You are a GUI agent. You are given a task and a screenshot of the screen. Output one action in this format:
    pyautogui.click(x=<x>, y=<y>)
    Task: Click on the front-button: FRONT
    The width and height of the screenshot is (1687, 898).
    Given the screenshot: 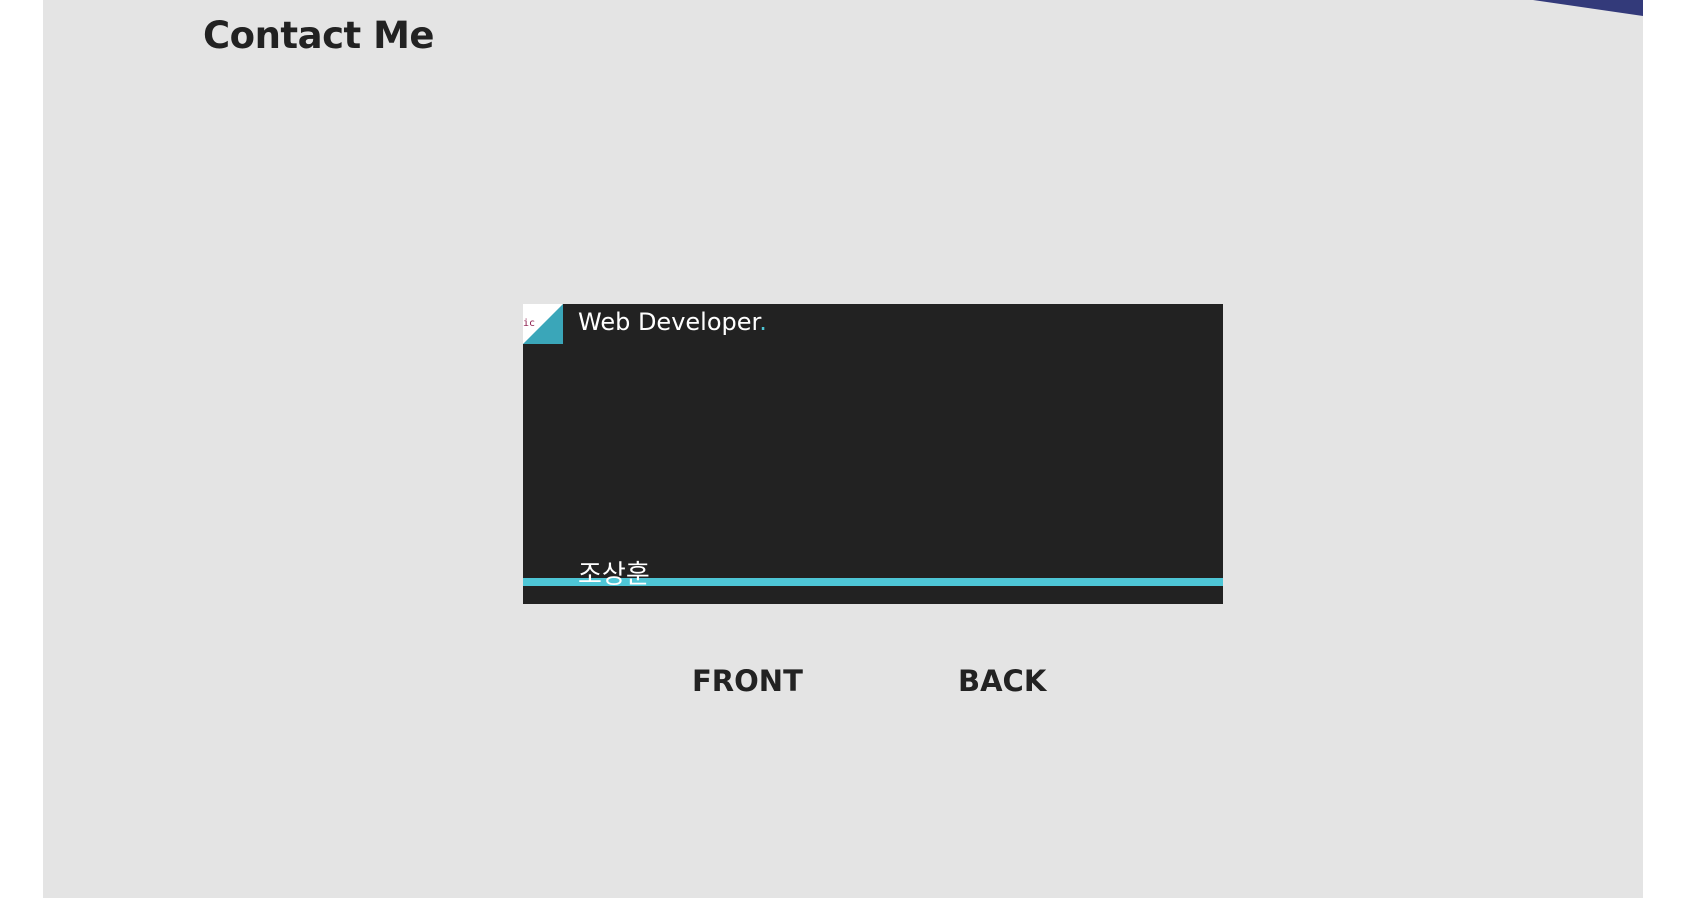 What is the action you would take?
    pyautogui.click(x=747, y=681)
    